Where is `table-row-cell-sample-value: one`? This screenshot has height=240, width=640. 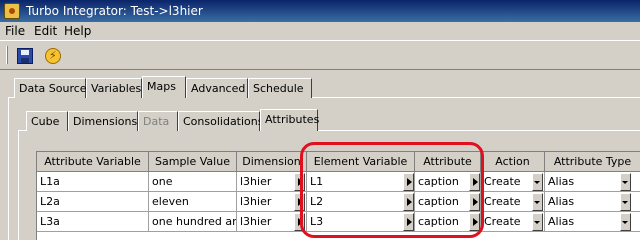
table-row-cell-sample-value: one is located at coordinates (193, 182).